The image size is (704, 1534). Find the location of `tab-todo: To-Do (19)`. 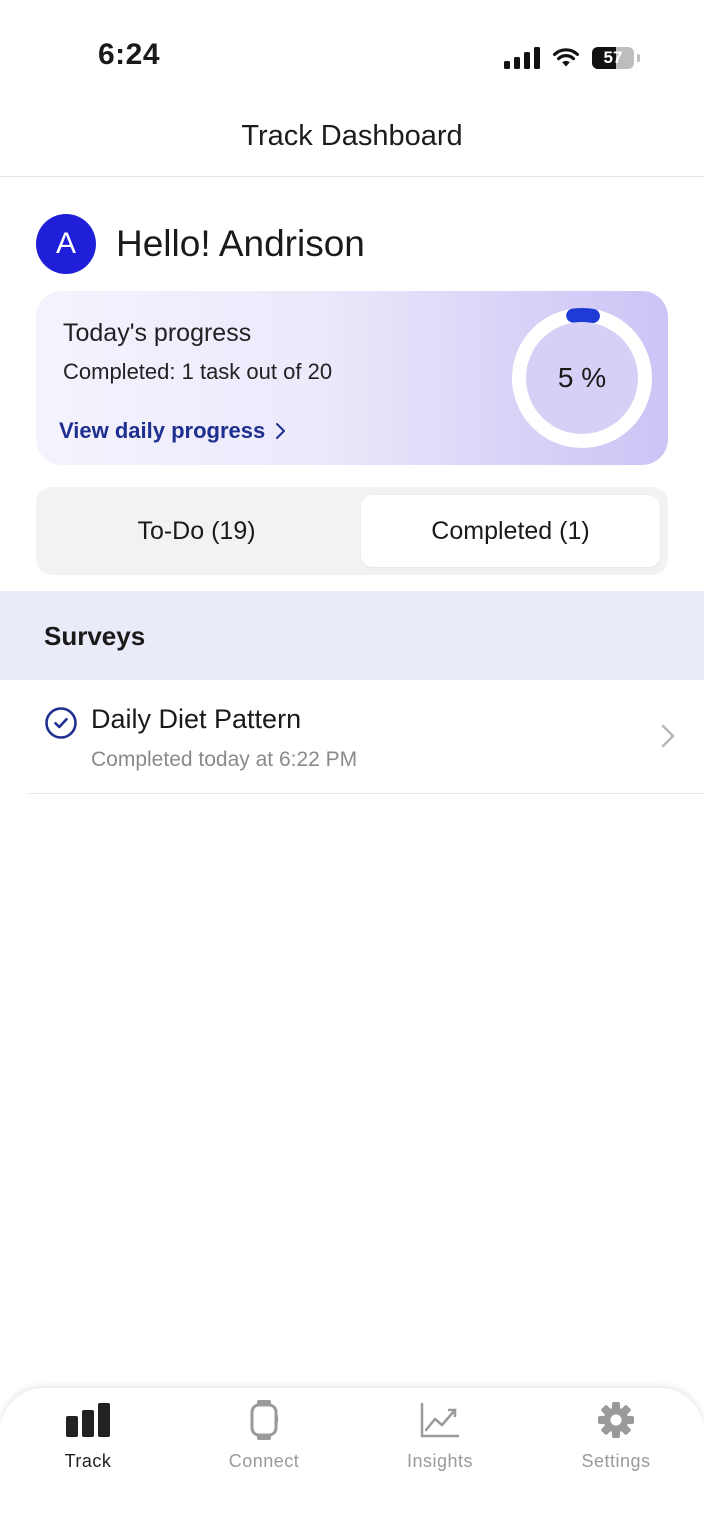

tab-todo: To-Do (19) is located at coordinates (196, 531).